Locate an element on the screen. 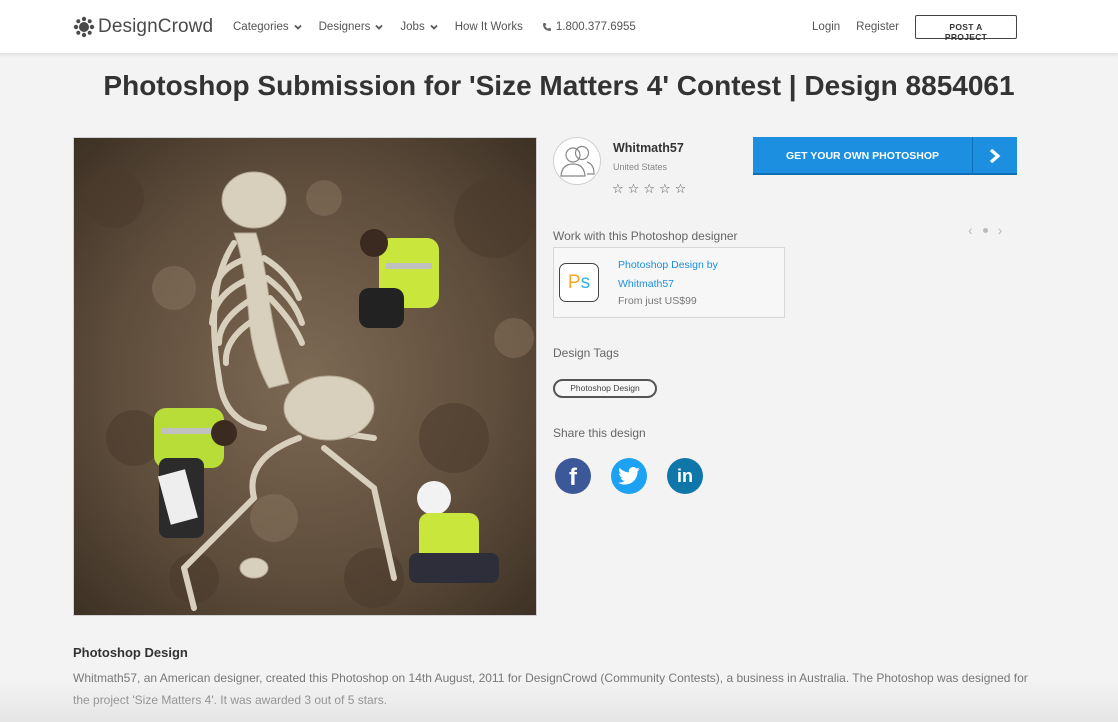  ps-icon-s: s is located at coordinates (585, 282).